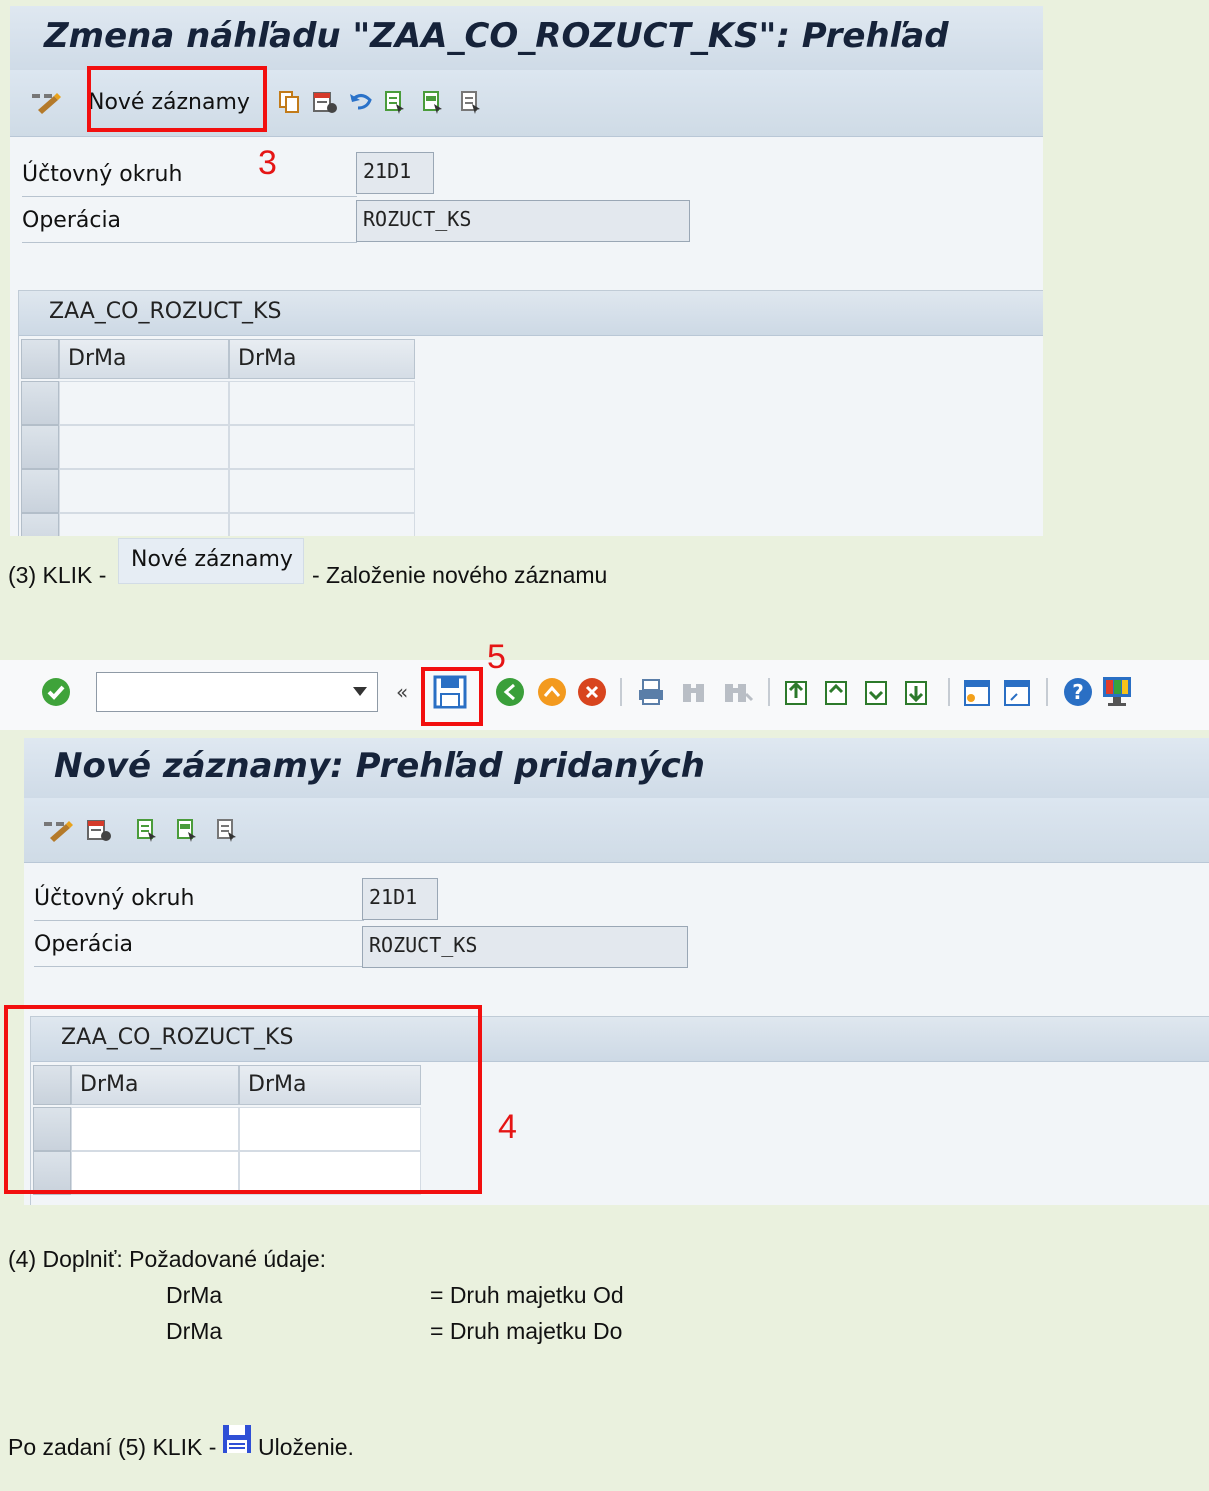  What do you see at coordinates (530, 413) in the screenshot?
I see `table-control: ZAA_CO_ROZUCT_KS DrMa DrMa` at bounding box center [530, 413].